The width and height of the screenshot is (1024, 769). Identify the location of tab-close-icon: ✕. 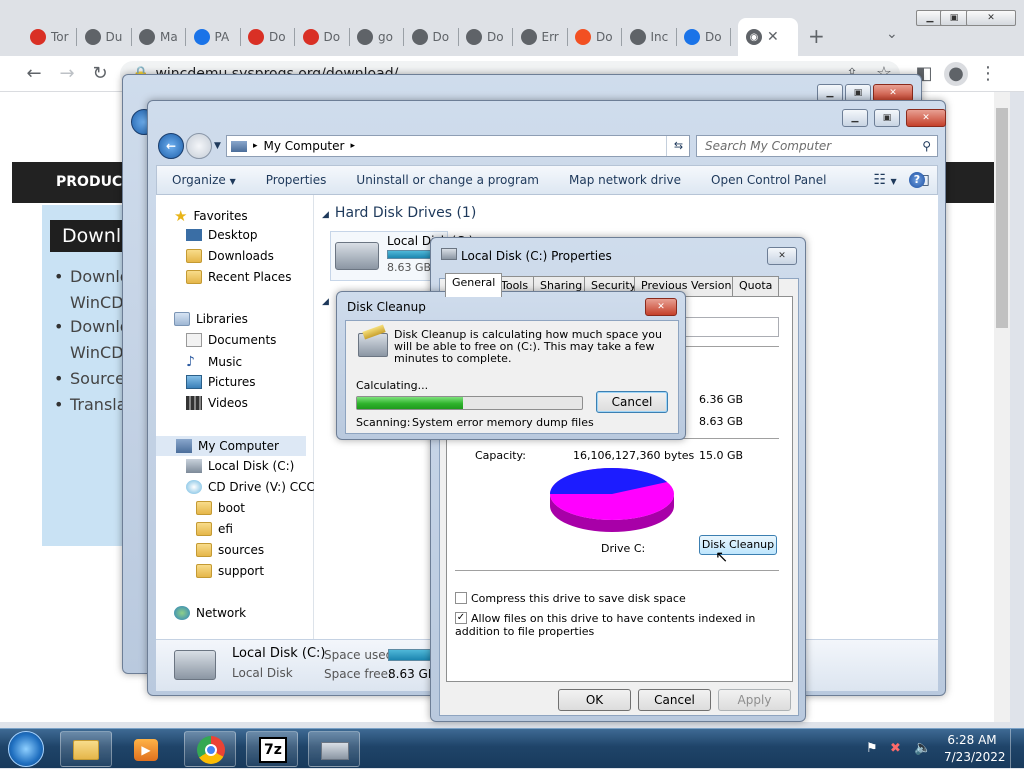
(773, 37).